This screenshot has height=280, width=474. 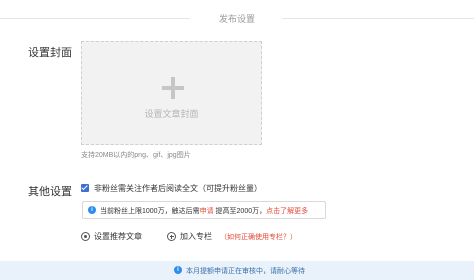 What do you see at coordinates (85, 188) in the screenshot?
I see `follow-required-checkbox` at bounding box center [85, 188].